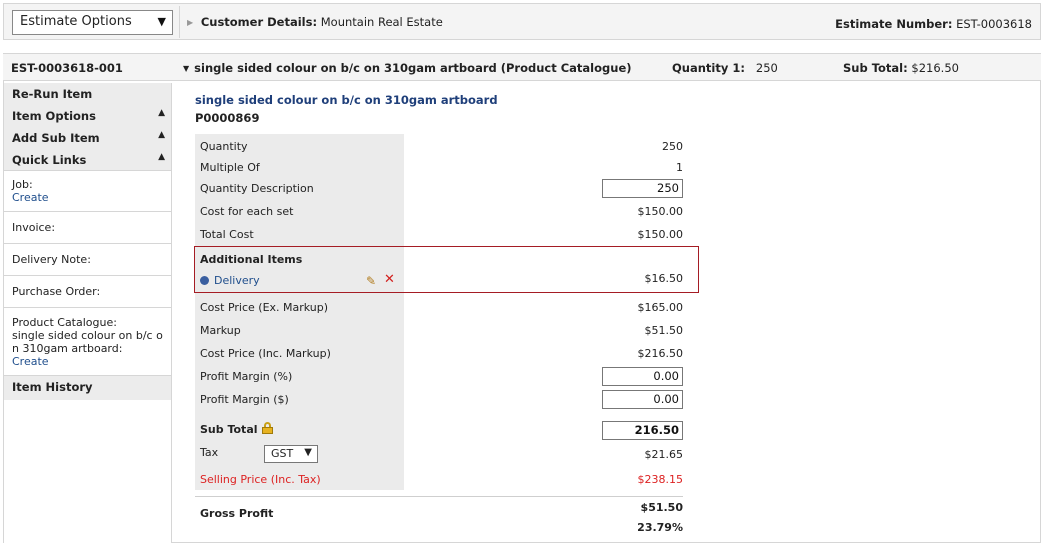  What do you see at coordinates (30, 197) in the screenshot?
I see `job-create-link: Create` at bounding box center [30, 197].